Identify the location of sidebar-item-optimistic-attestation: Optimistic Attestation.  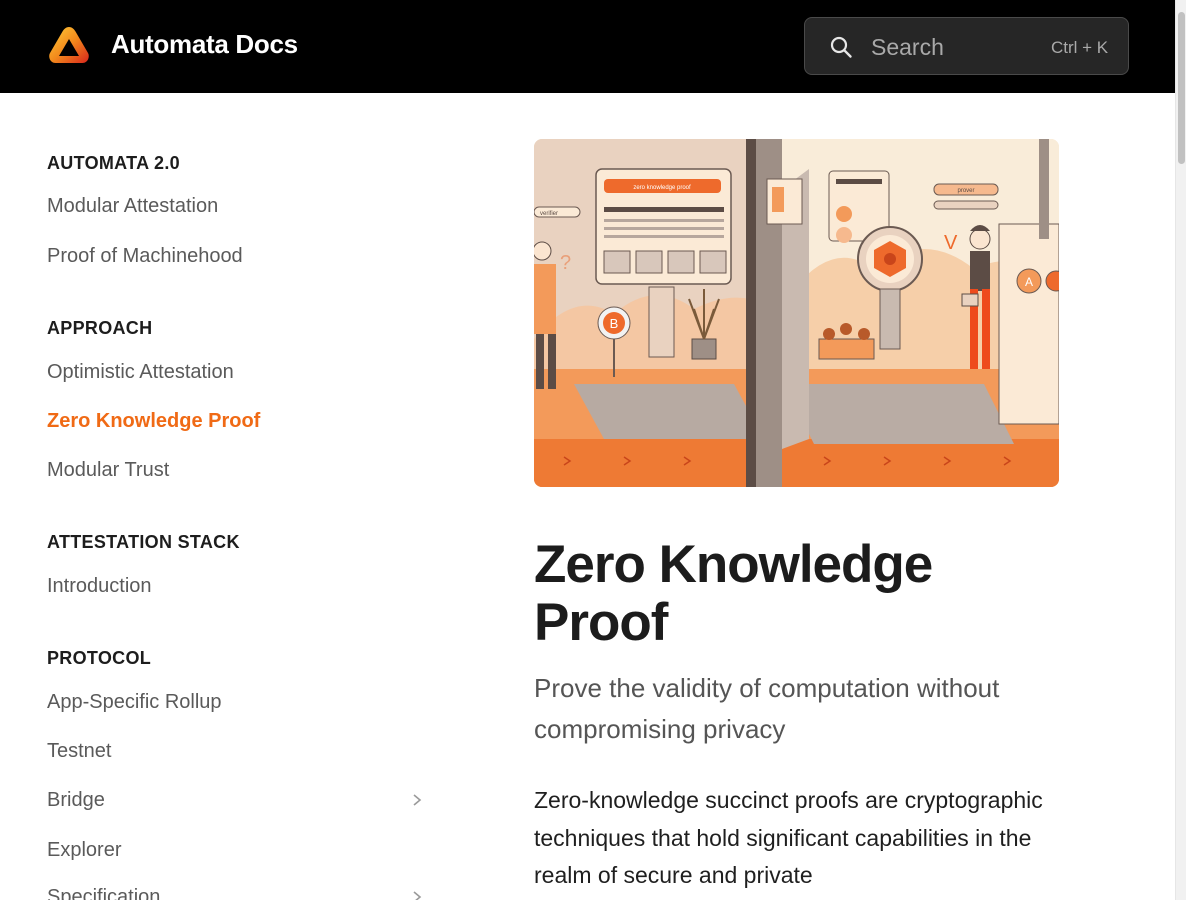
(140, 372).